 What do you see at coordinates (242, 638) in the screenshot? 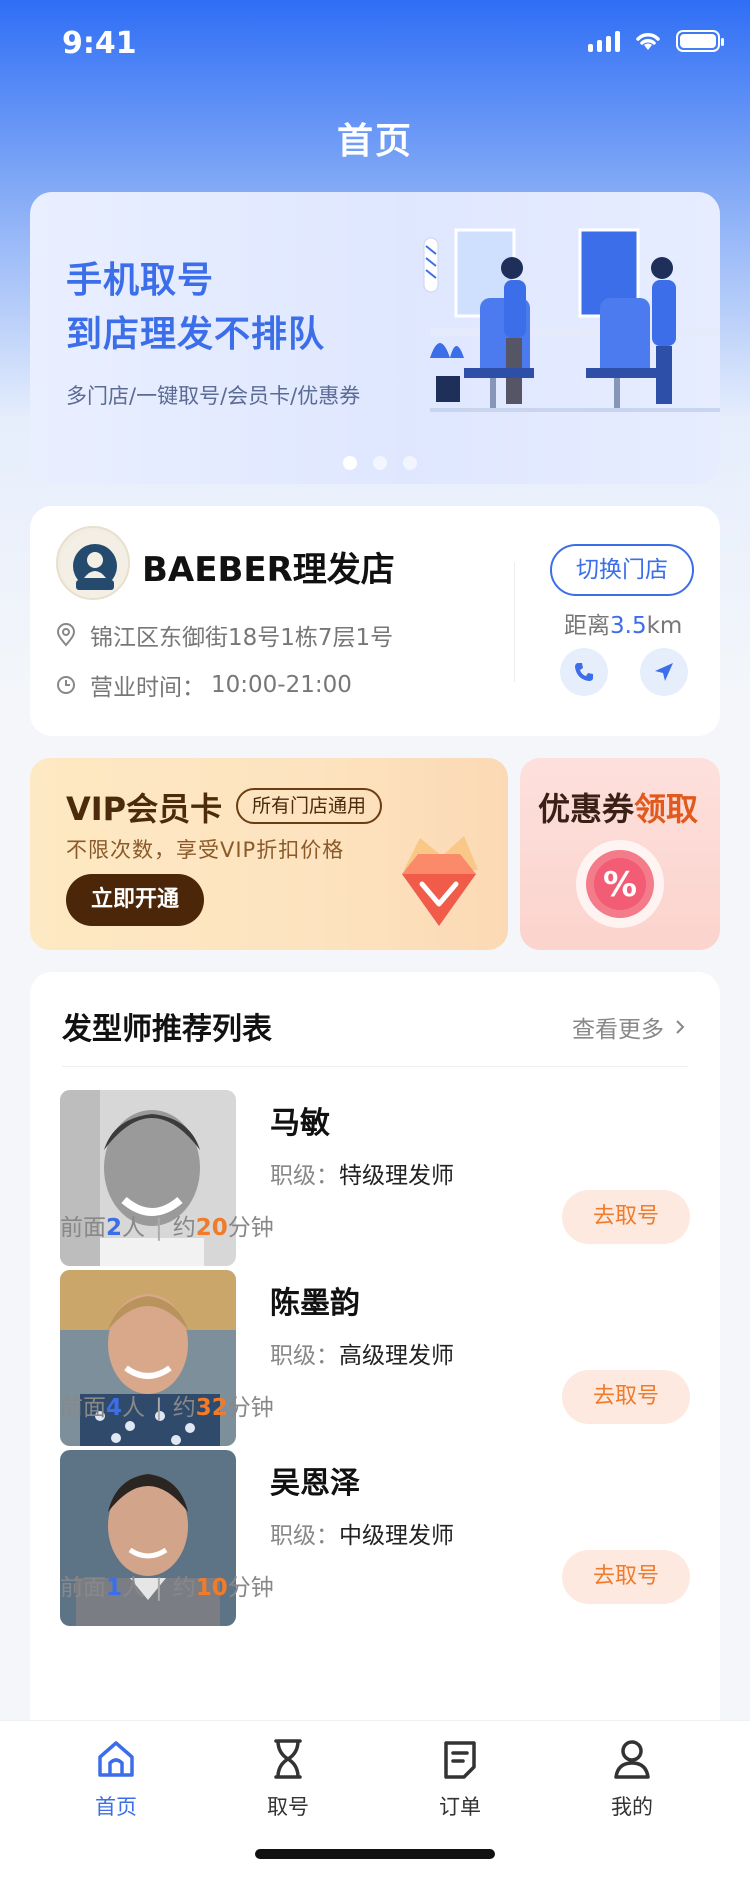
I see `store-address-text: 锦江区东御街18号1栋7层1号` at bounding box center [242, 638].